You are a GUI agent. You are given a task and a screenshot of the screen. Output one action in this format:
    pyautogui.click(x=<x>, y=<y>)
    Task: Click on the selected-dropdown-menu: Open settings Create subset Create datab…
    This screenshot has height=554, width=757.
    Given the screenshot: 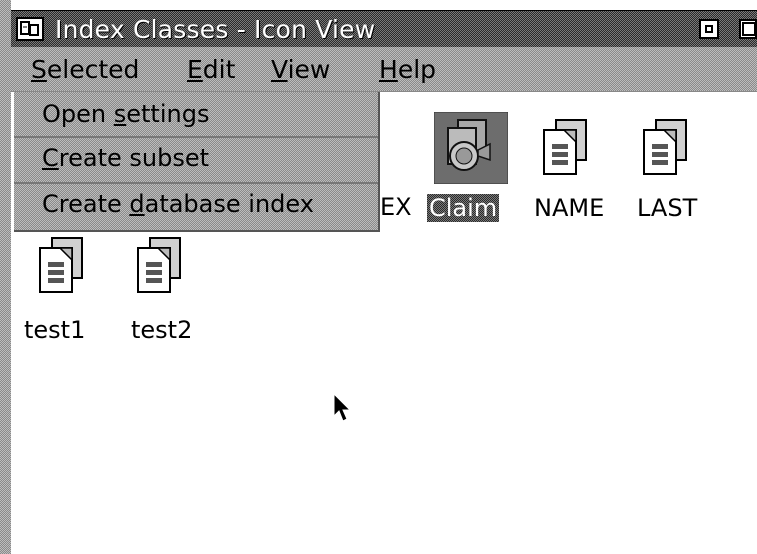 What is the action you would take?
    pyautogui.click(x=197, y=162)
    